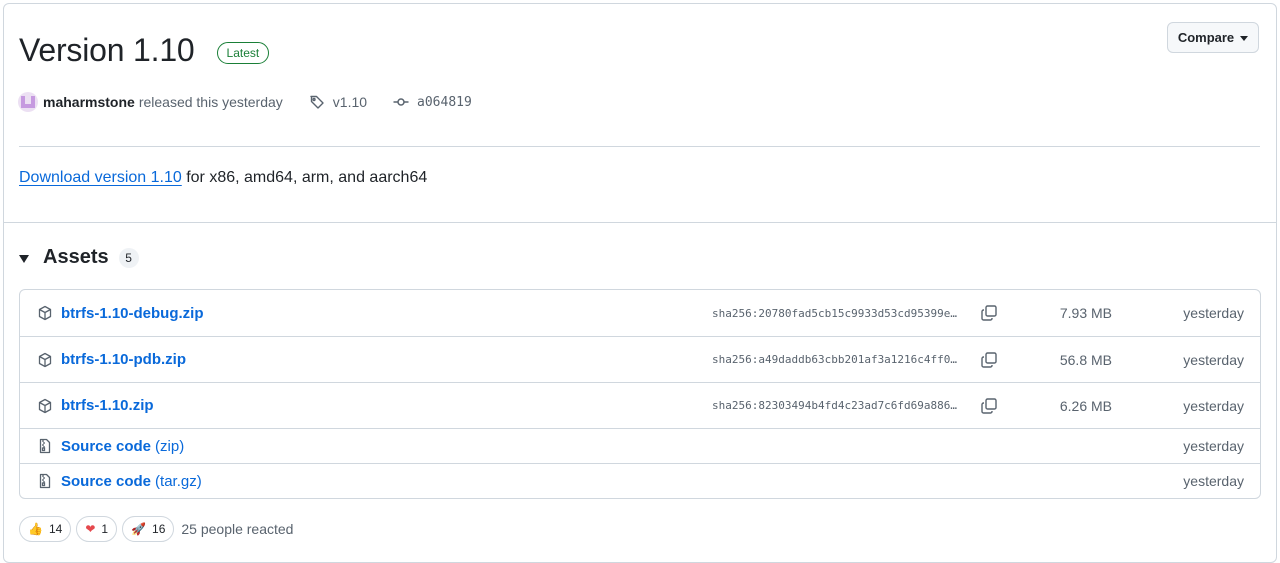 This screenshot has width=1280, height=563. Describe the element at coordinates (444, 102) in the screenshot. I see `commit-label: a064819` at that location.